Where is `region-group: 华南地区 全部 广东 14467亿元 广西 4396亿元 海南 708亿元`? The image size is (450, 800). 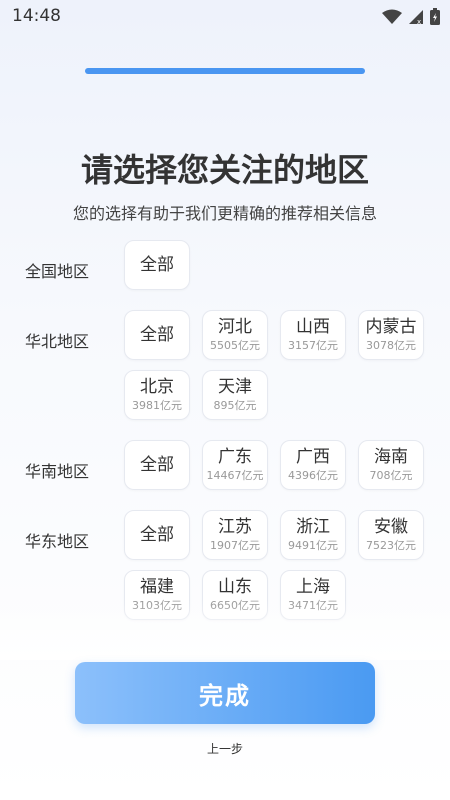
region-group: 华南地区 全部 广东 14467亿元 广西 4396亿元 海南 708亿元 is located at coordinates (225, 470).